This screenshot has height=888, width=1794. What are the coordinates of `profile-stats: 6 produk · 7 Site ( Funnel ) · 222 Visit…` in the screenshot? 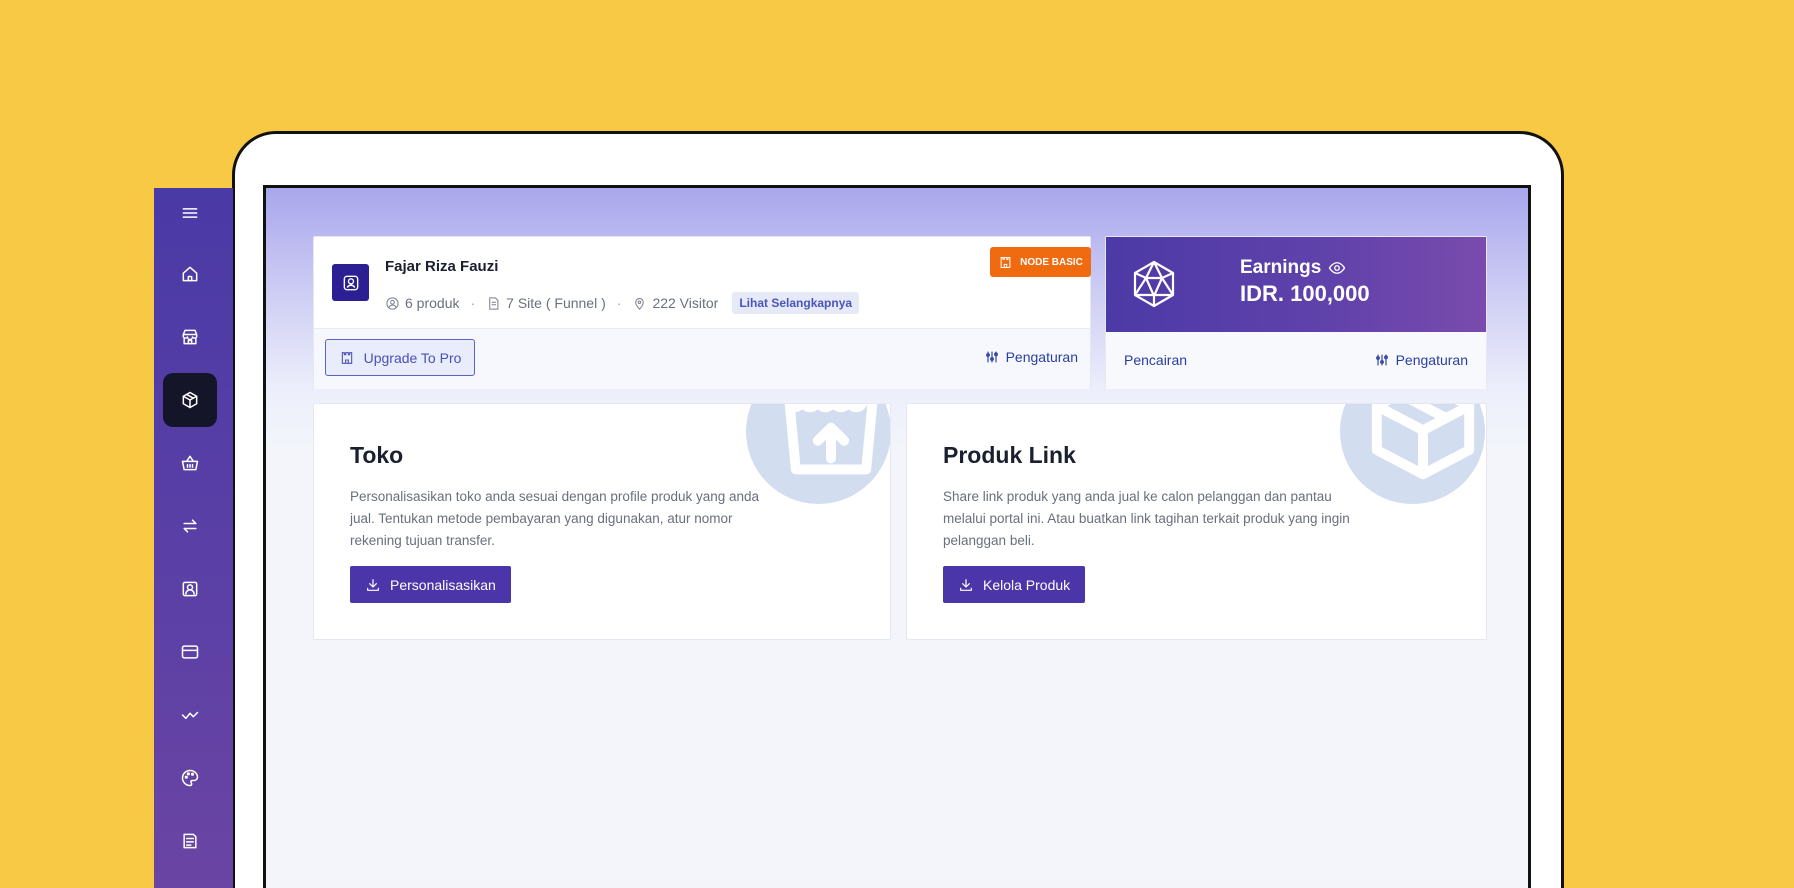 It's located at (622, 303).